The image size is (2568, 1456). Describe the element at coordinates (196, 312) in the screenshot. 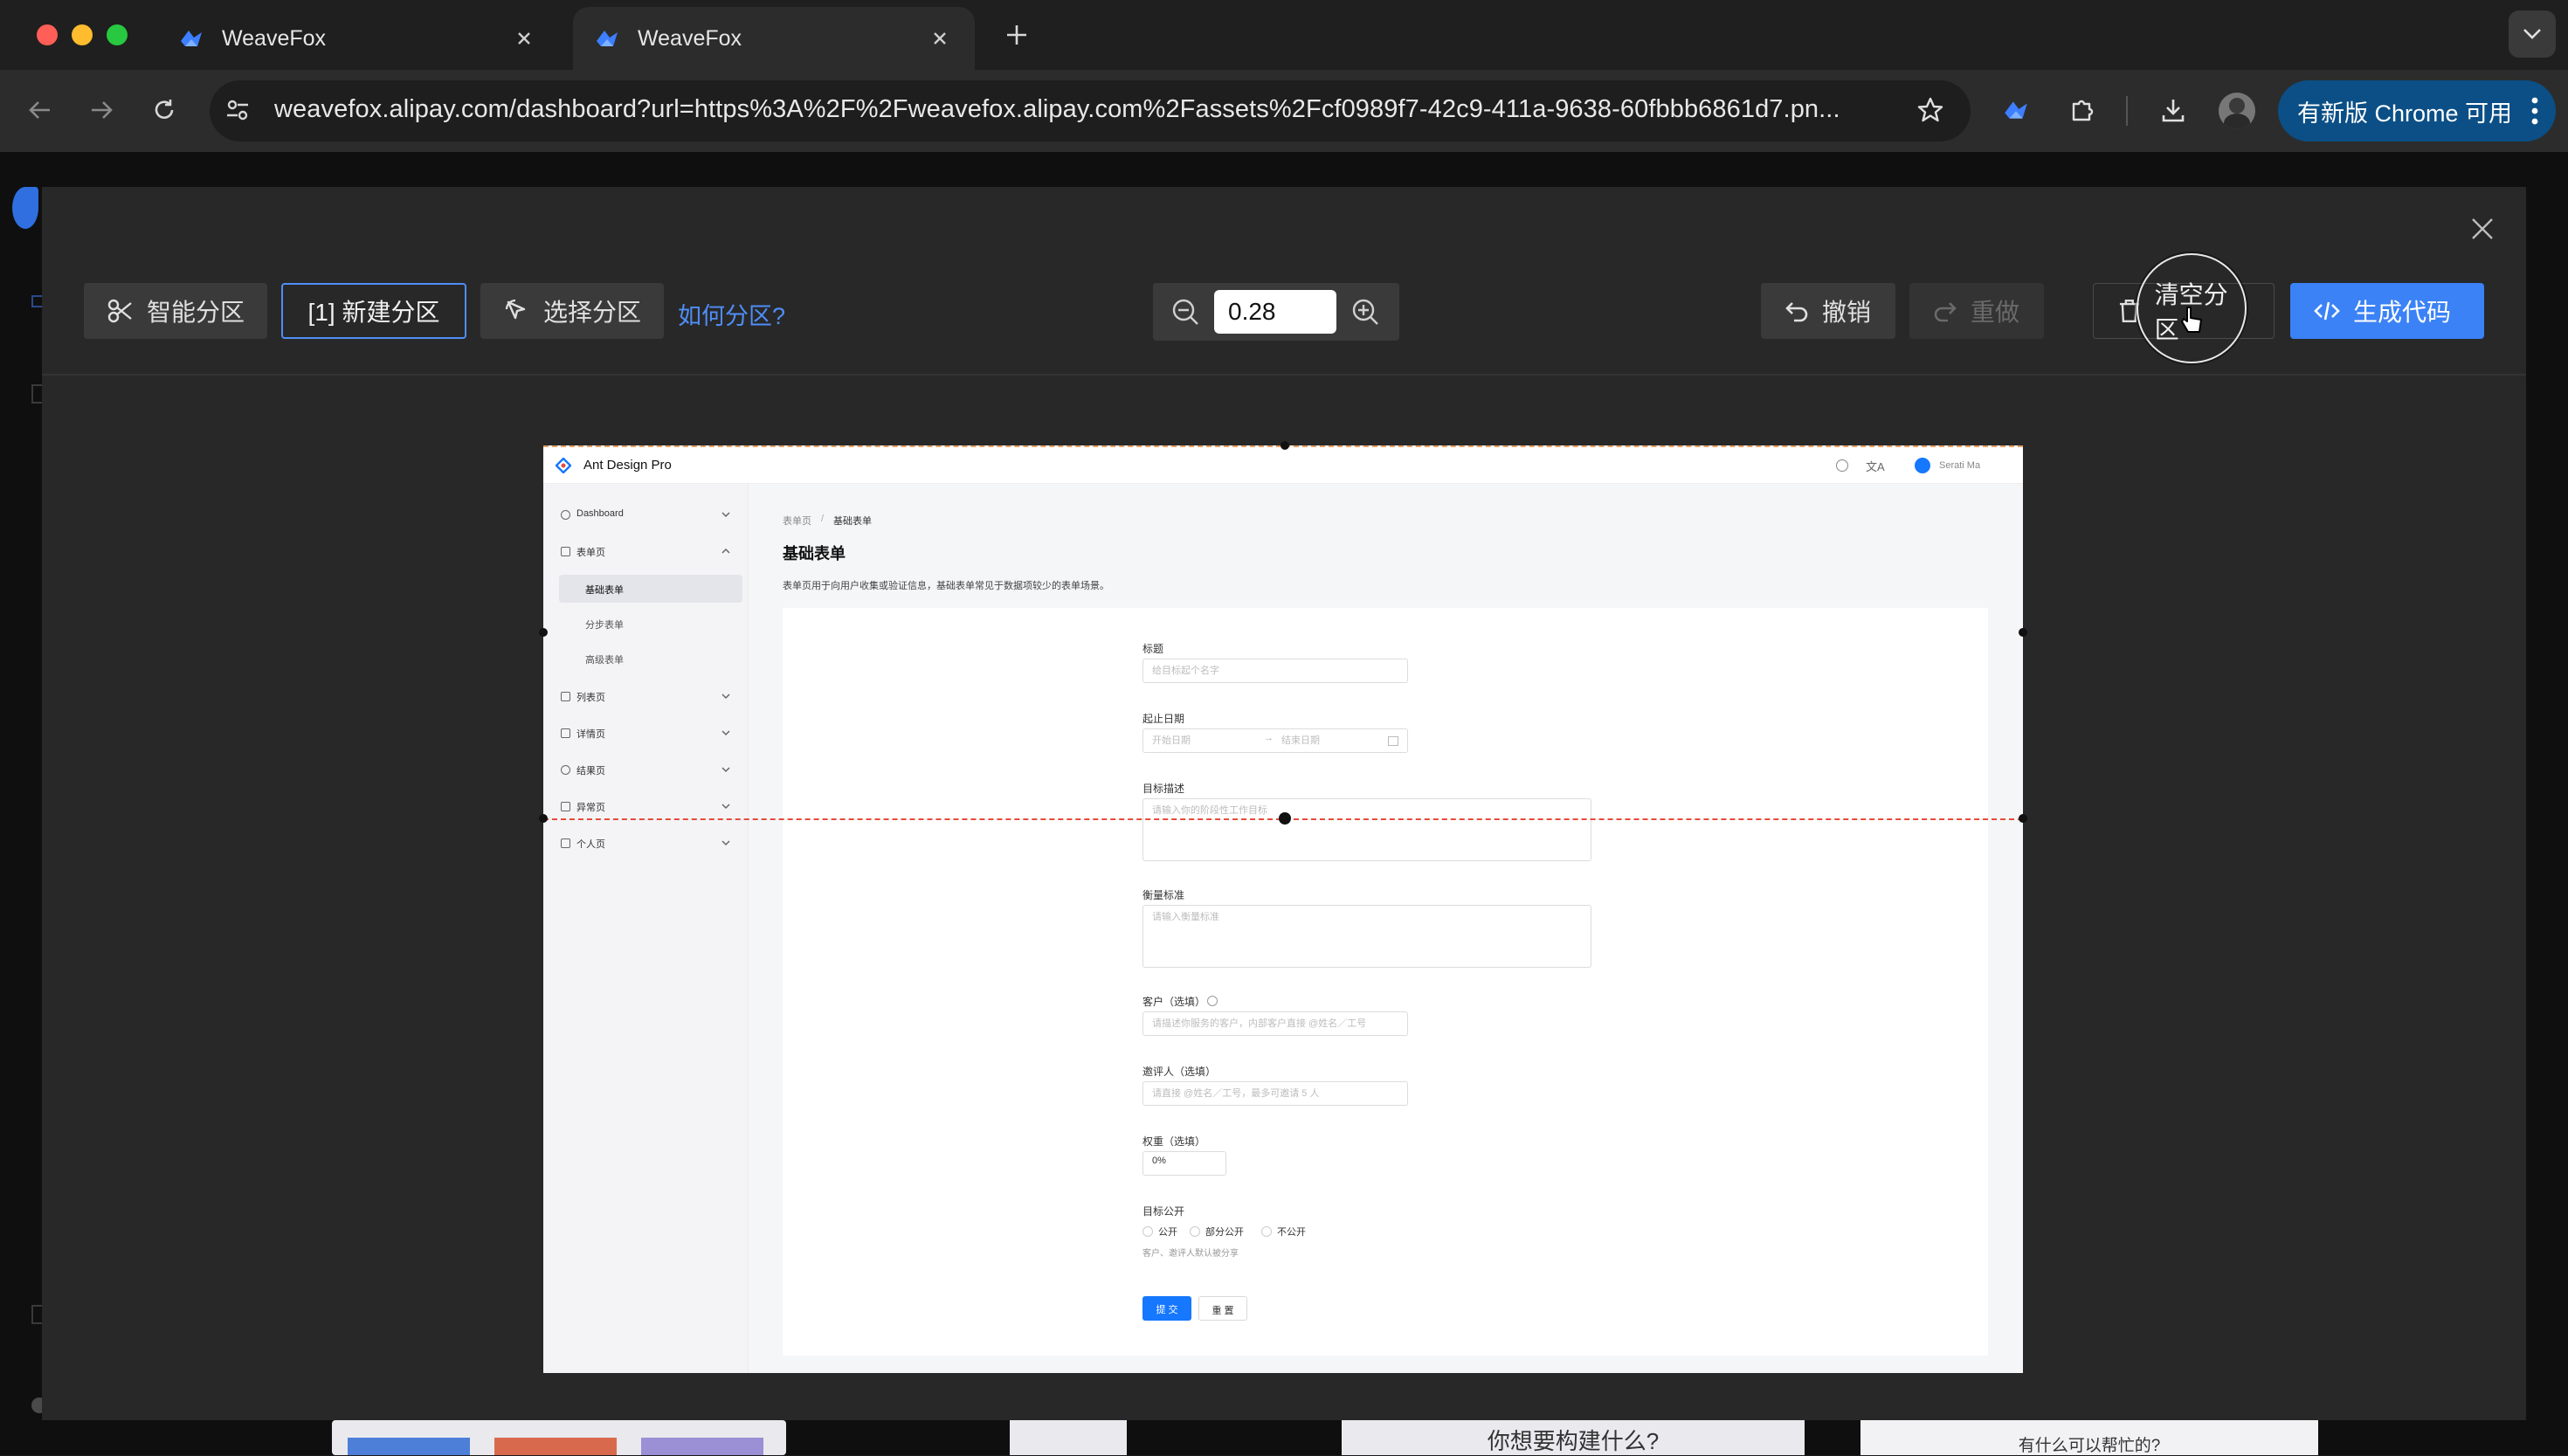

I see `smart-partition-label: 智能分区` at that location.